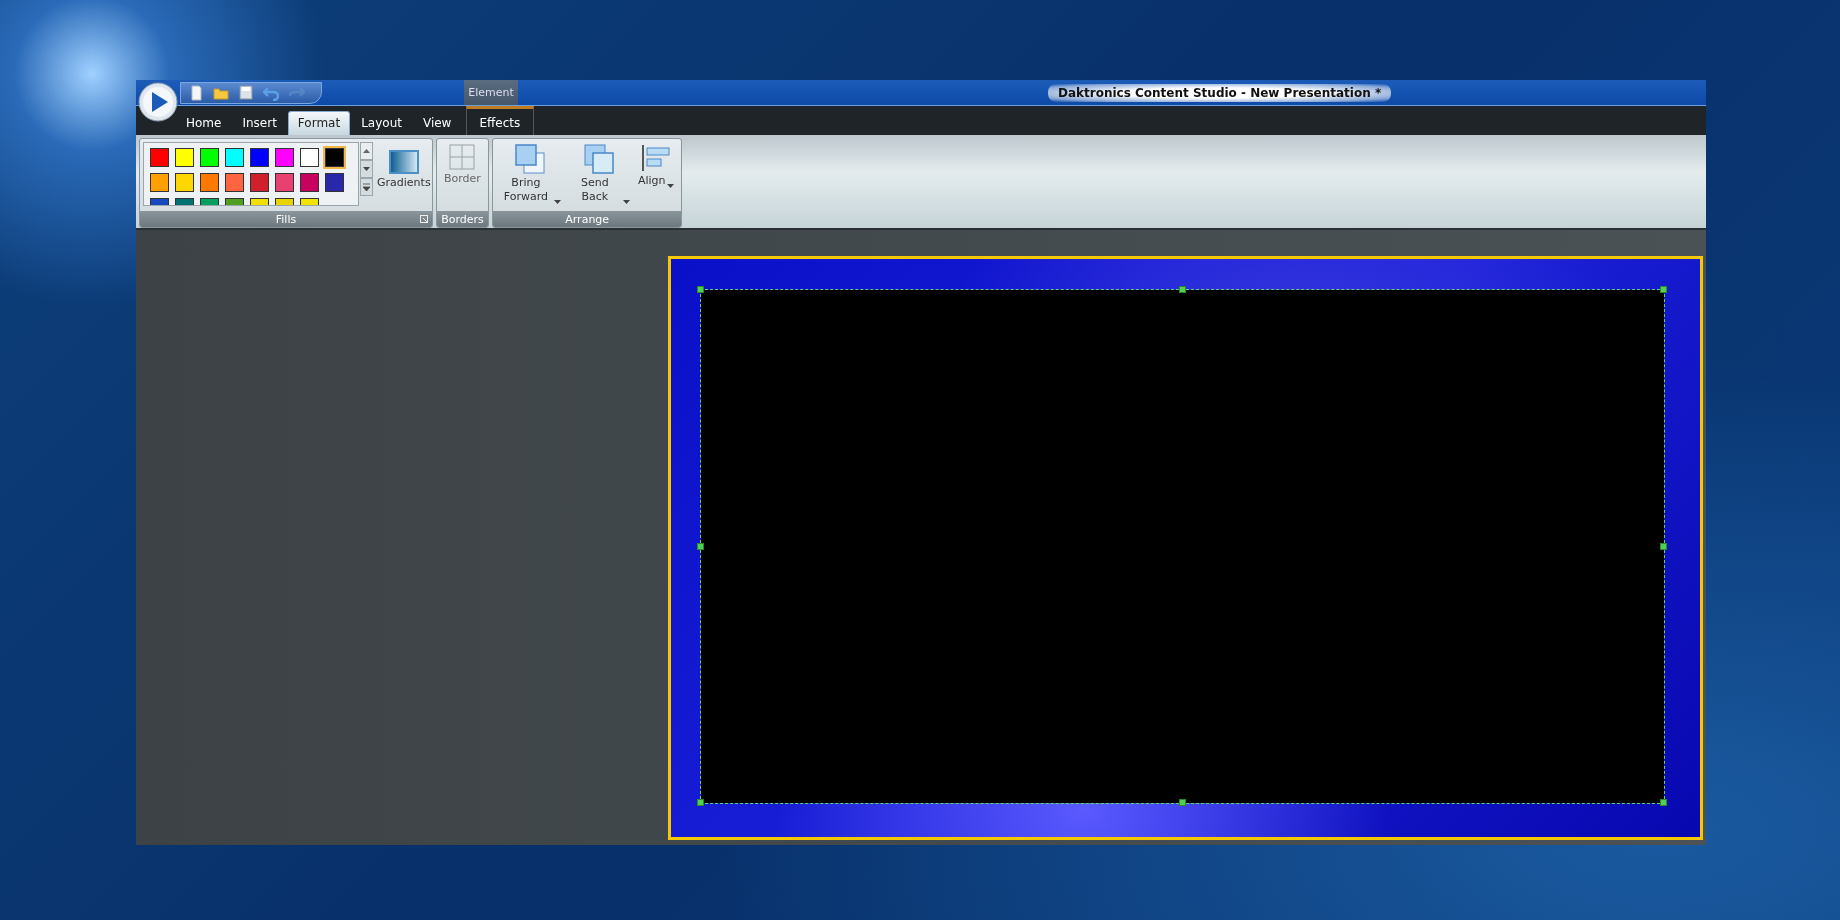 This screenshot has height=920, width=1840. I want to click on group-label: Arrange, so click(587, 219).